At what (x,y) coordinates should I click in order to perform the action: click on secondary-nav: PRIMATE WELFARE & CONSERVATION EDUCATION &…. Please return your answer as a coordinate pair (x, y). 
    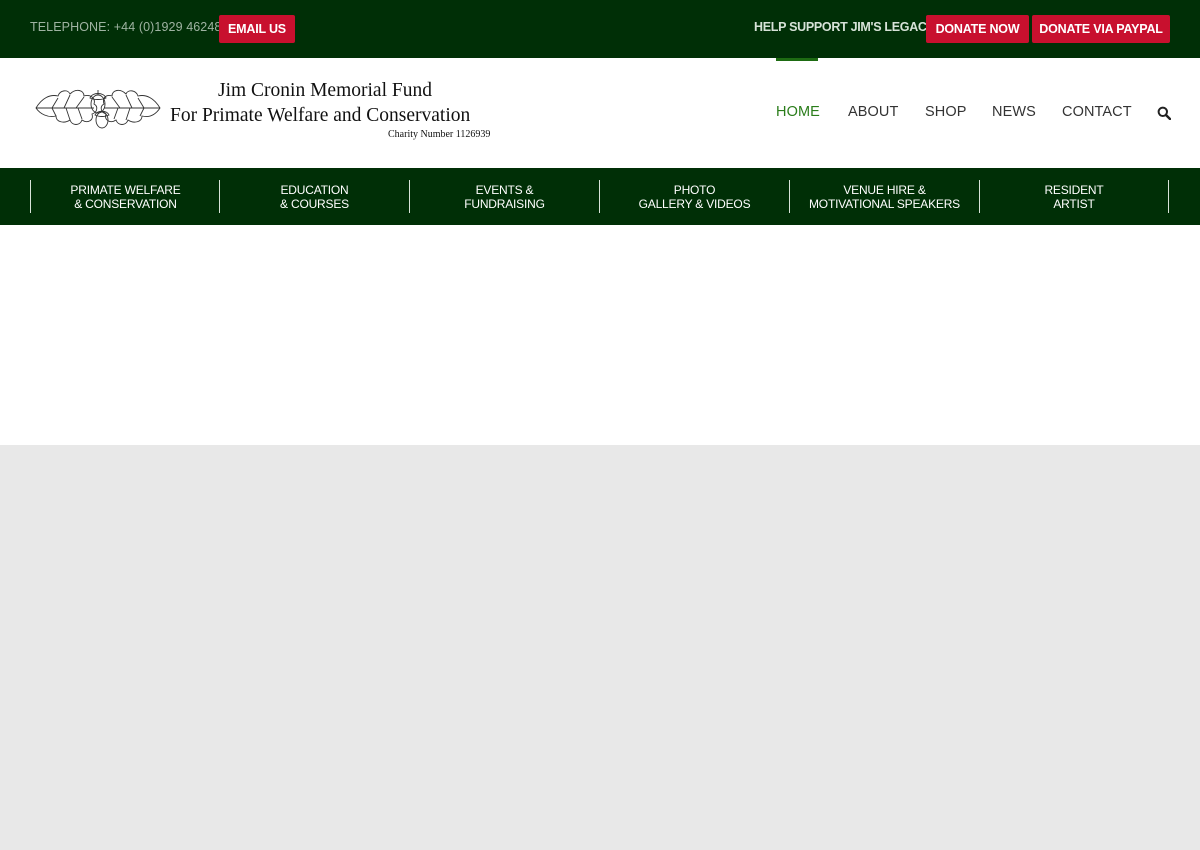
    Looking at the image, I should click on (600, 196).